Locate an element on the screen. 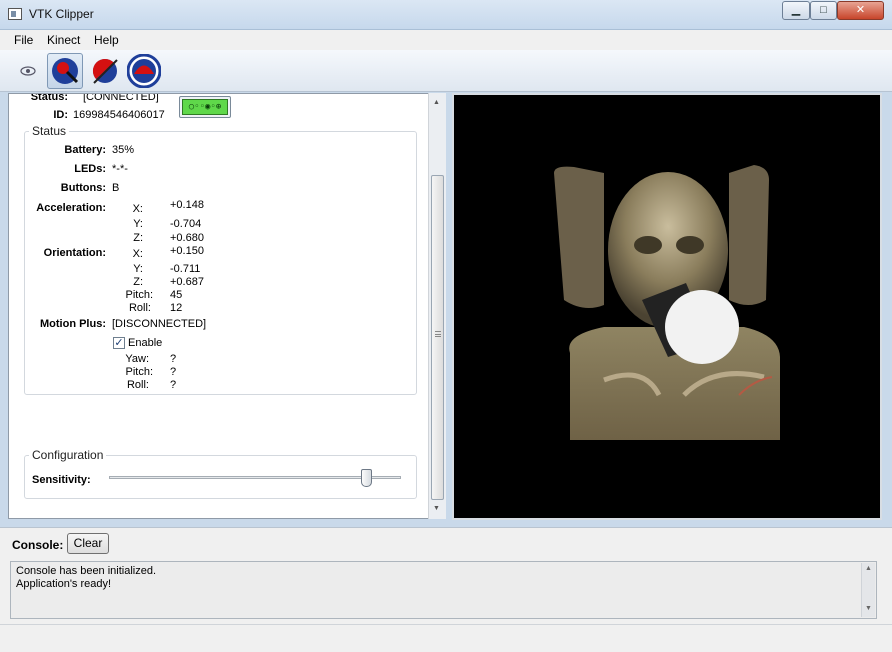  status-bar is located at coordinates (446, 638).